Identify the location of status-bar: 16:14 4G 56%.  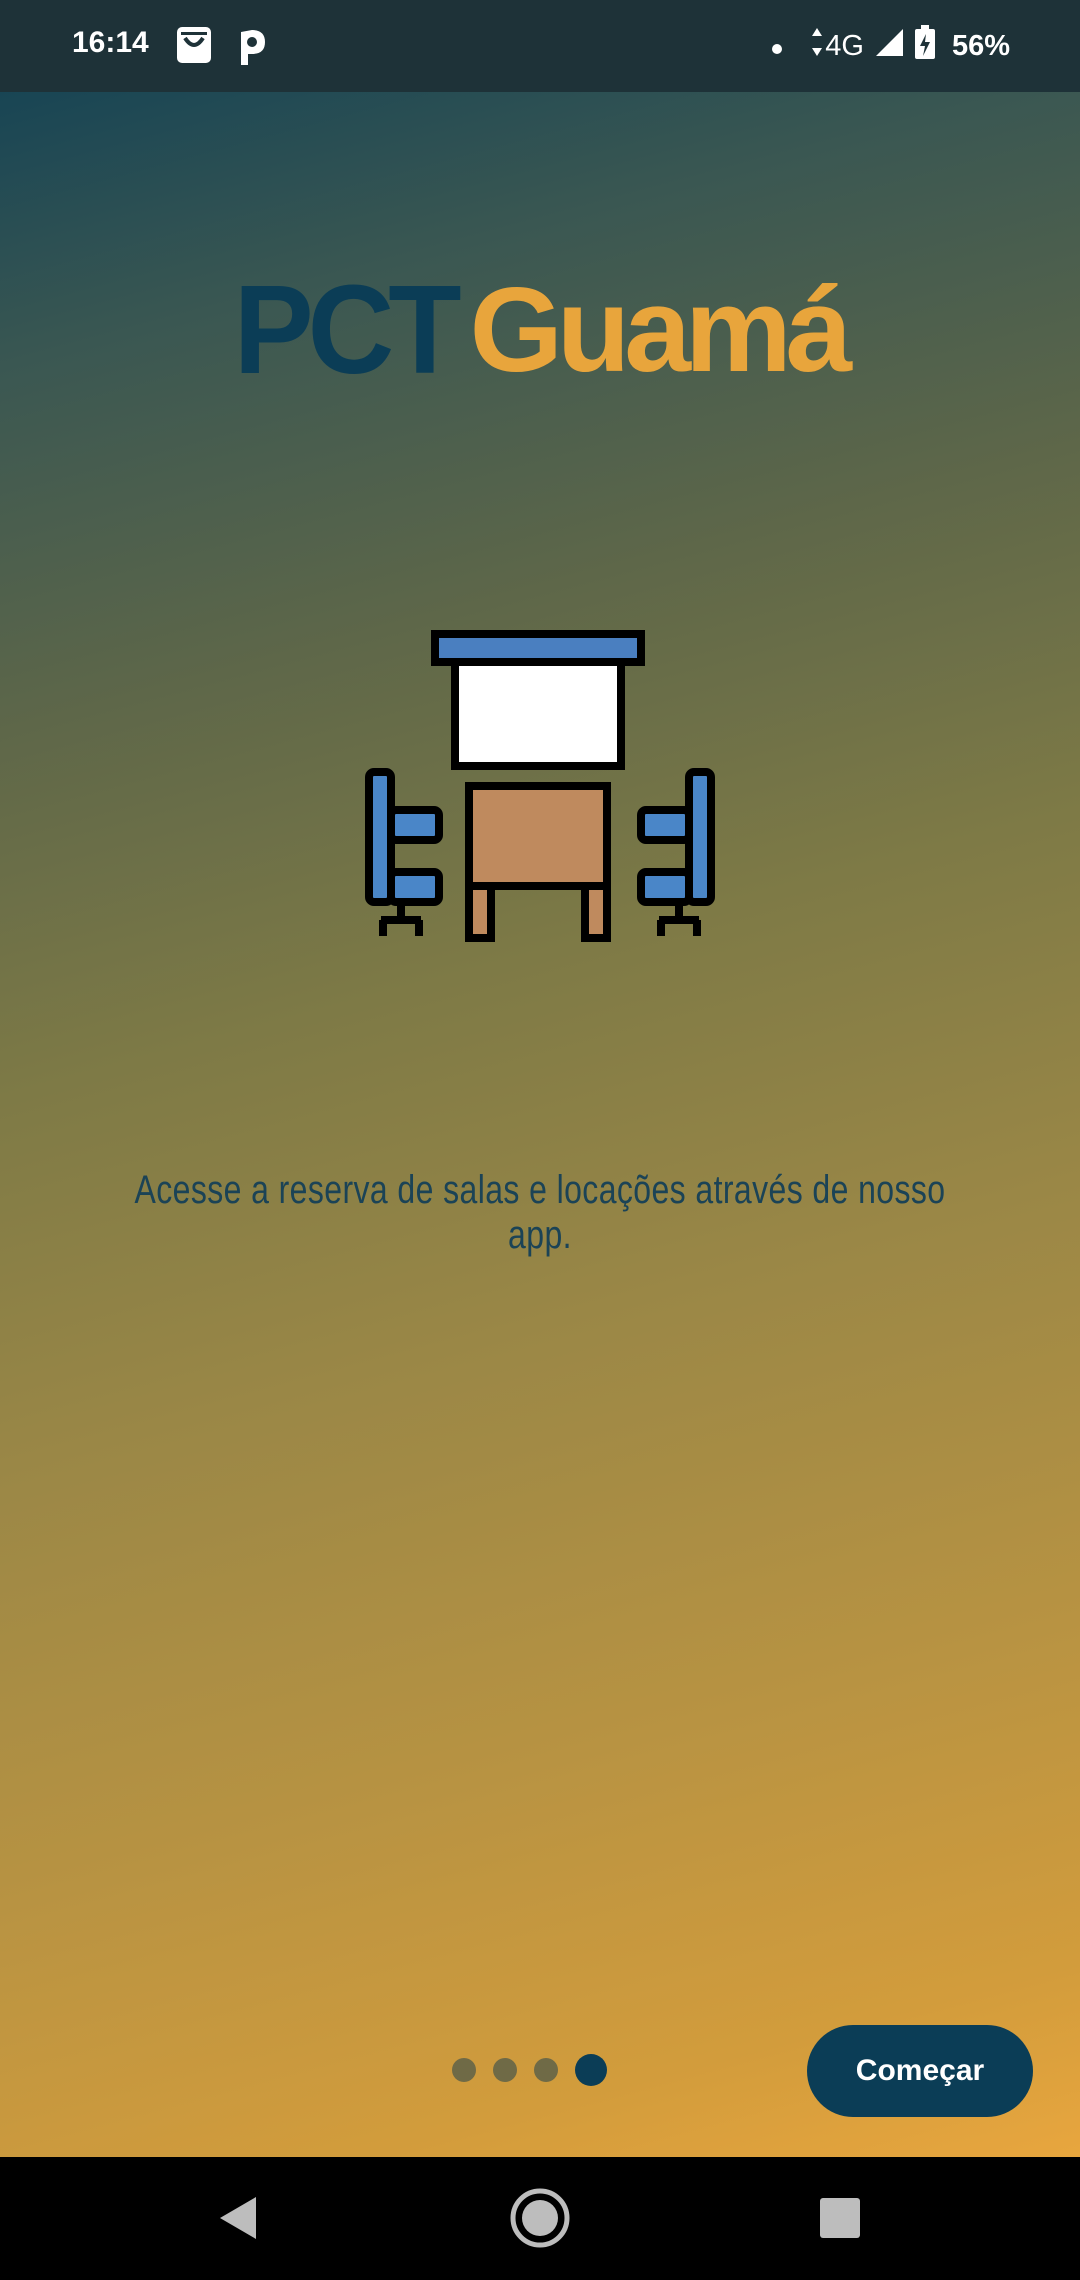
(540, 46).